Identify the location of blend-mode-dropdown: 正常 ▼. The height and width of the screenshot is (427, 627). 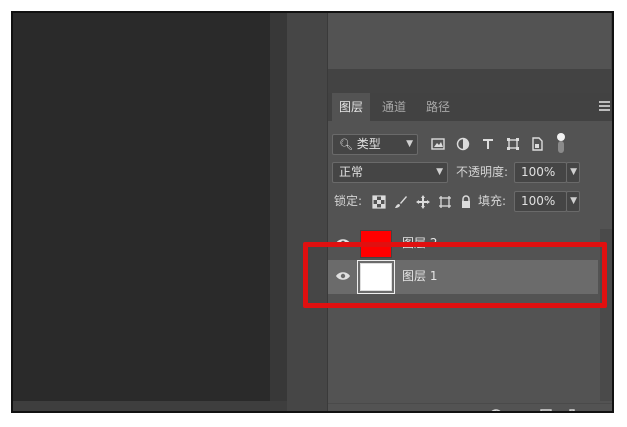
(390, 172).